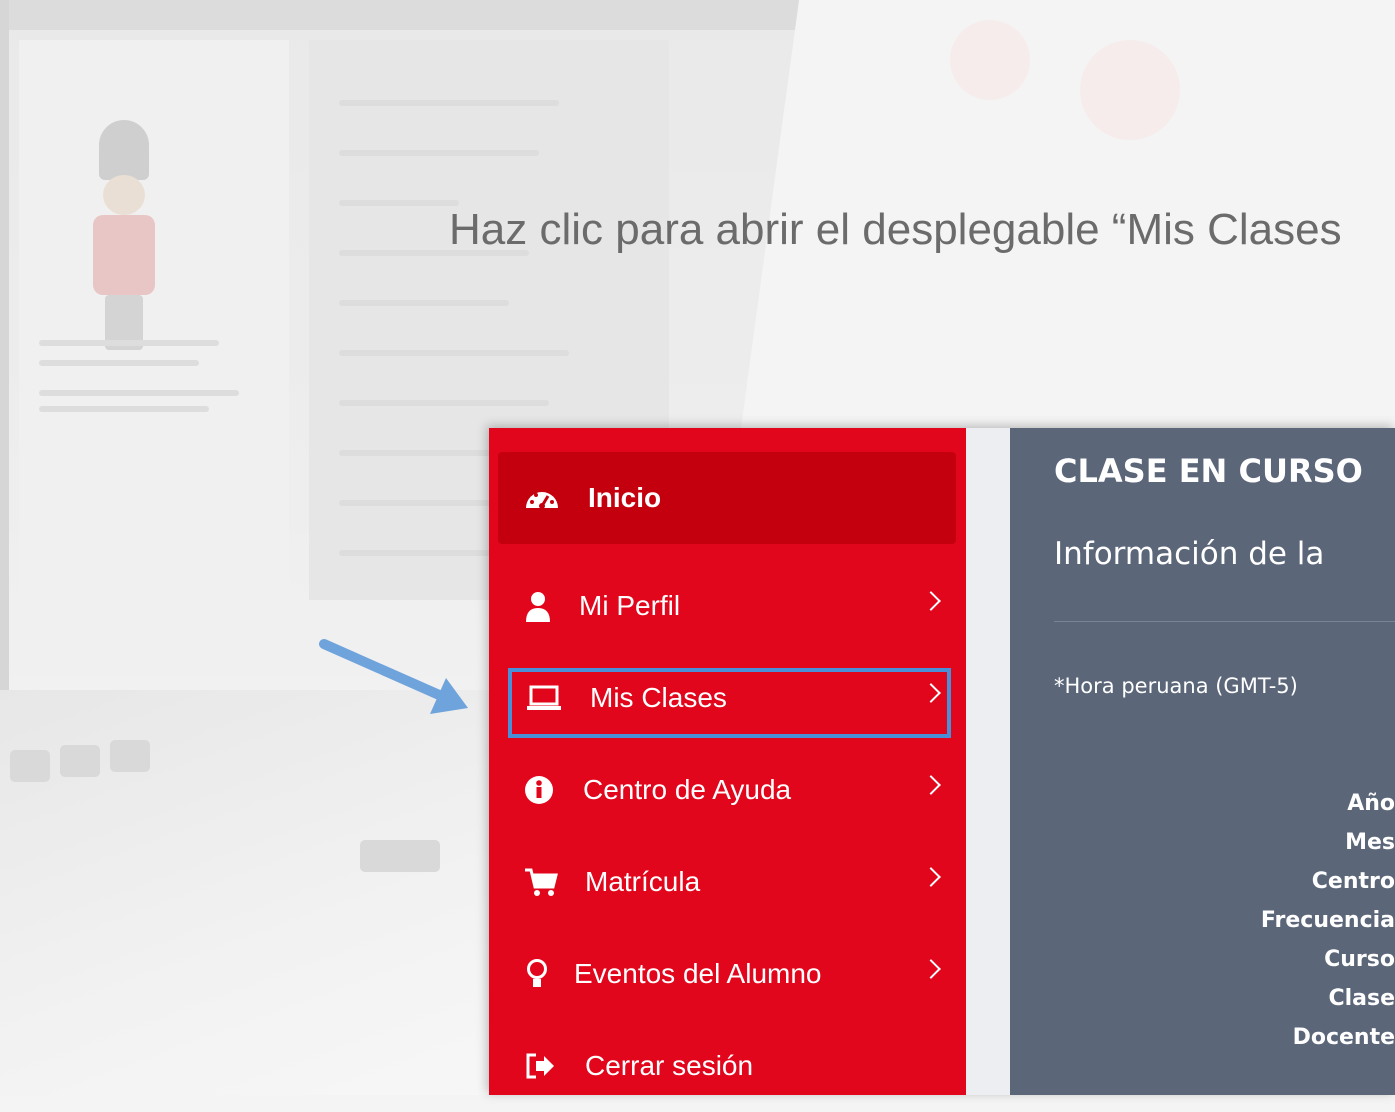 The image size is (1395, 1112). I want to click on section-title: Información de la, so click(1189, 554).